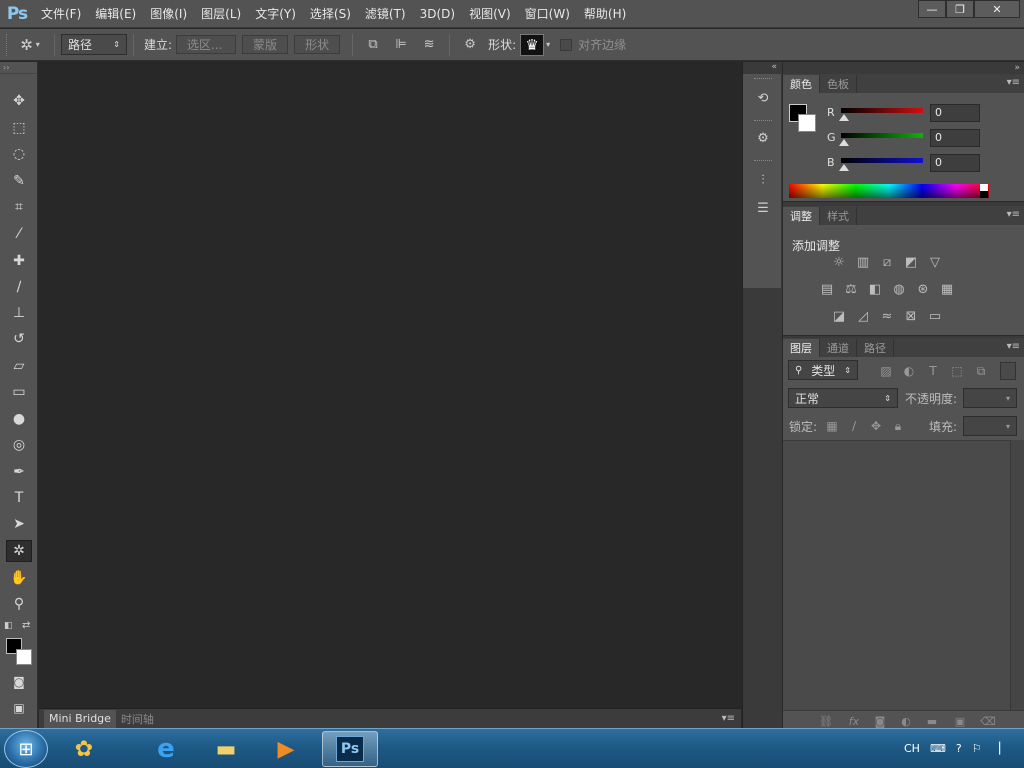 The image size is (1024, 768). I want to click on quick-select-tool: ✎, so click(19, 181).